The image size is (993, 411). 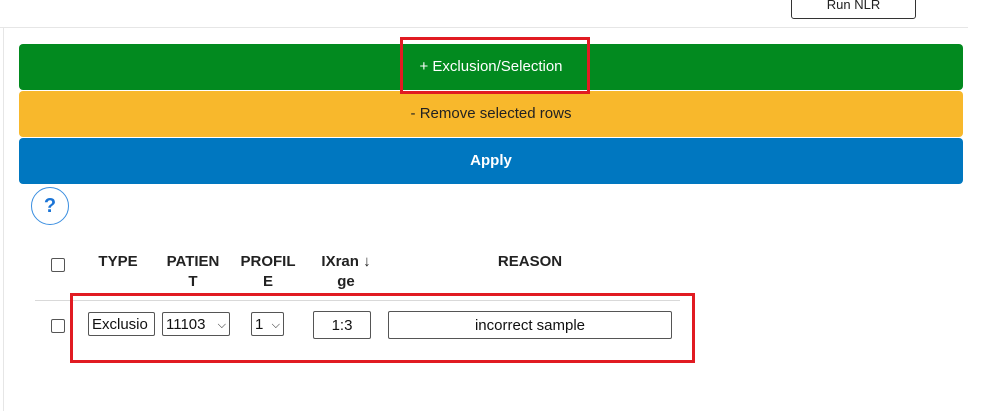 What do you see at coordinates (346, 272) in the screenshot?
I see `column-header-ixrange: IXran ↓ ge` at bounding box center [346, 272].